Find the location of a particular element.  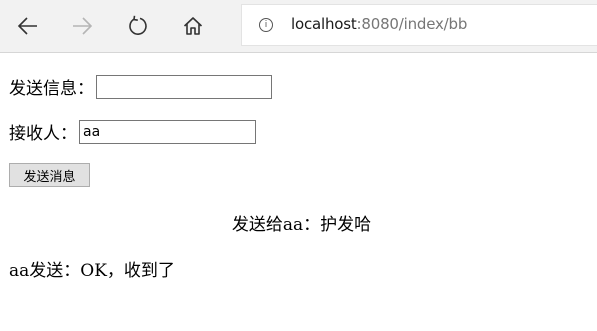

send-message-button: 发送消息 is located at coordinates (49, 175).